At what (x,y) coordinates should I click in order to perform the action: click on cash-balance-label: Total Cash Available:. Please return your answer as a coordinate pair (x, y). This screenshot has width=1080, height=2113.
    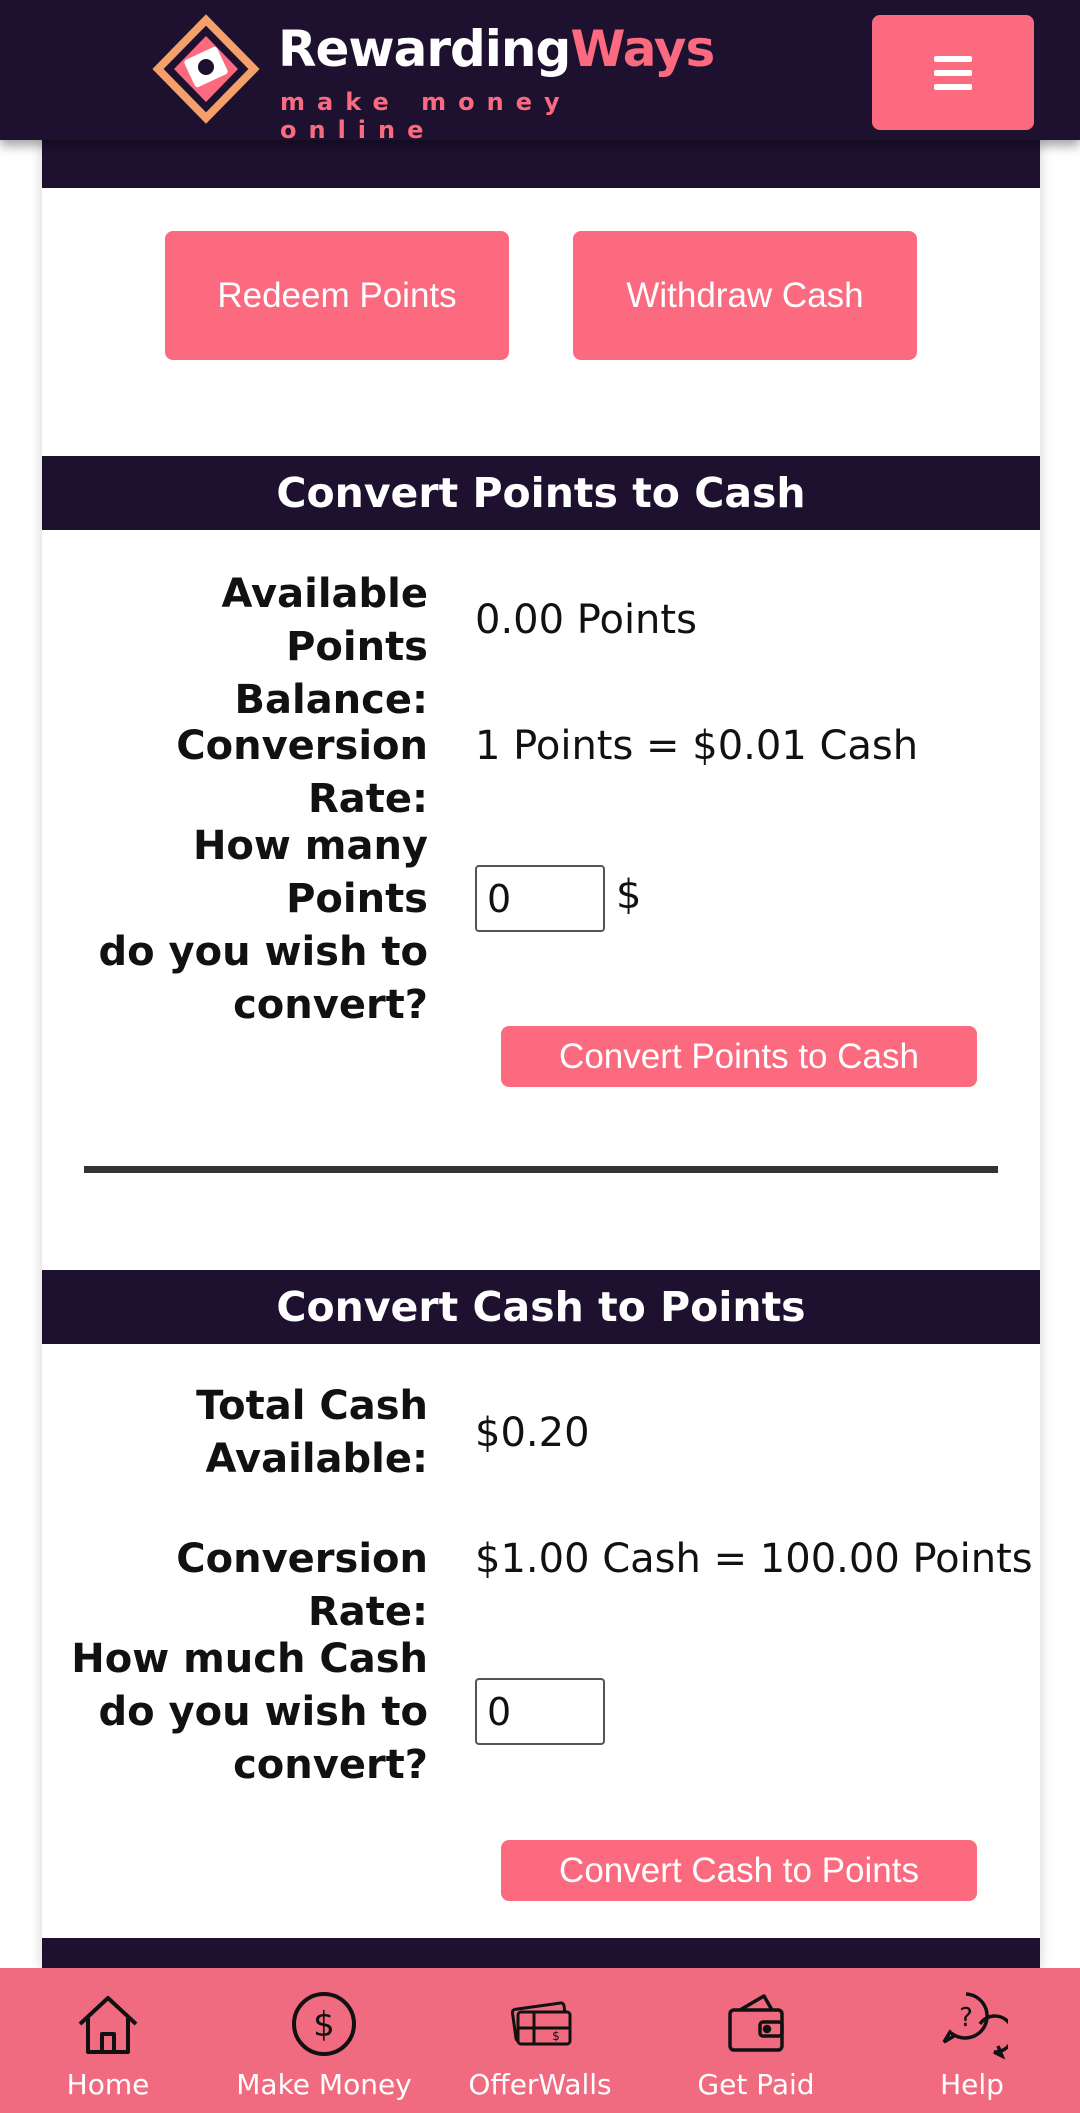
    Looking at the image, I should click on (312, 1432).